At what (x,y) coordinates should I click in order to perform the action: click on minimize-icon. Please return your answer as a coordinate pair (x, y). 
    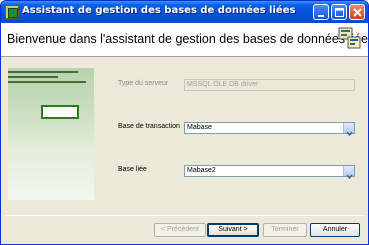
    Looking at the image, I should click on (321, 16).